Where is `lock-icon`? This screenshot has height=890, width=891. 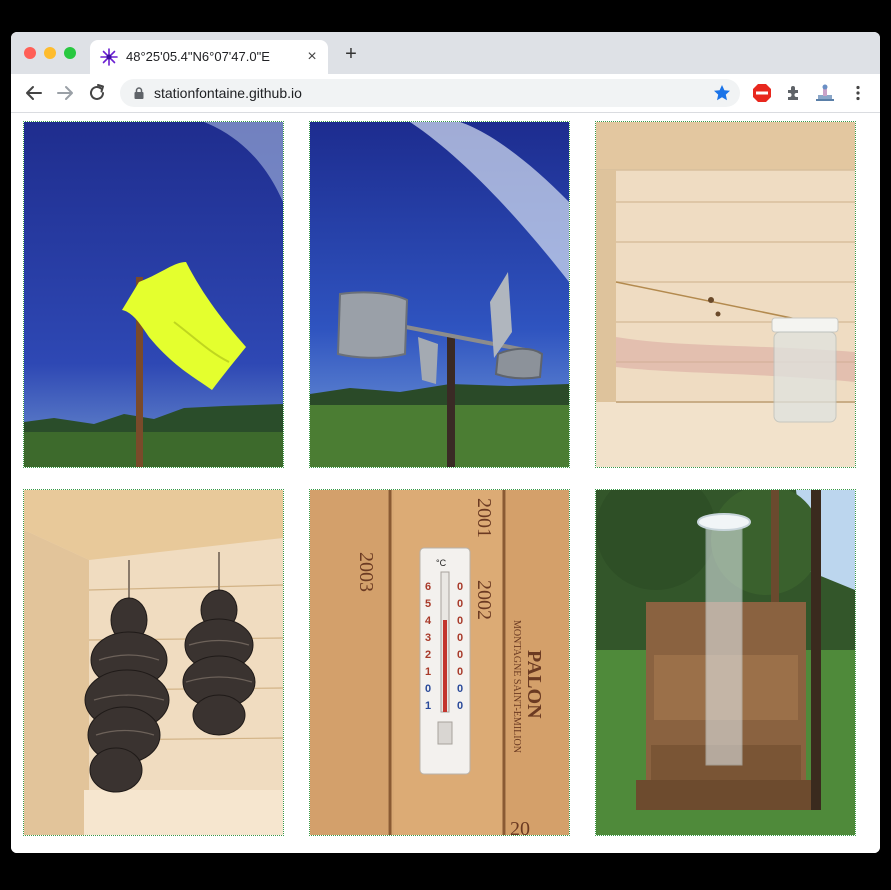
lock-icon is located at coordinates (139, 93).